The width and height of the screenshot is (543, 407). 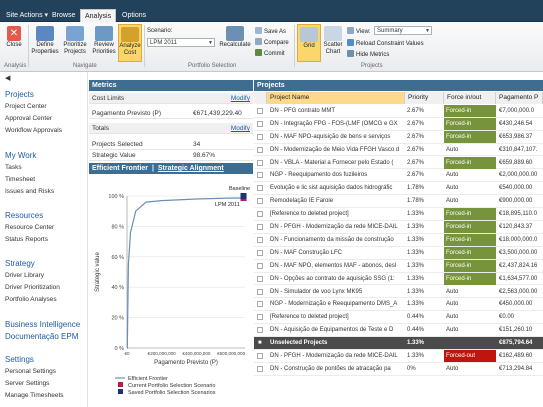 I want to click on compare-button: Compare, so click(x=272, y=42).